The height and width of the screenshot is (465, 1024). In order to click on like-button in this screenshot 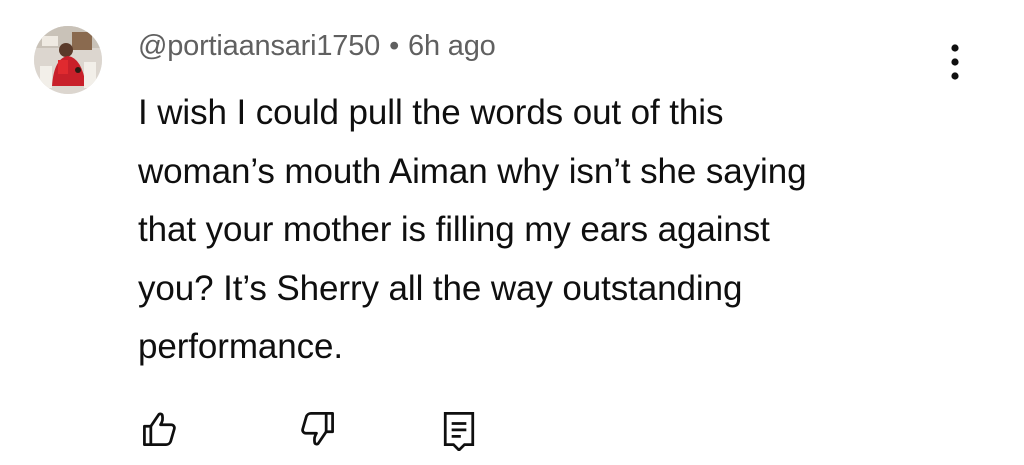, I will do `click(160, 429)`.